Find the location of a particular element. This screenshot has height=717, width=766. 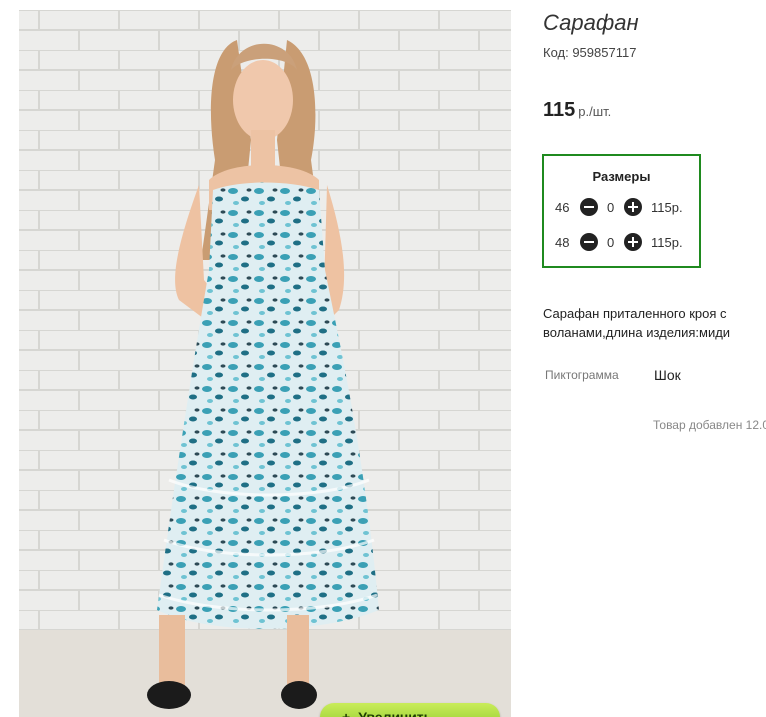

size-value: 46 is located at coordinates (562, 207).